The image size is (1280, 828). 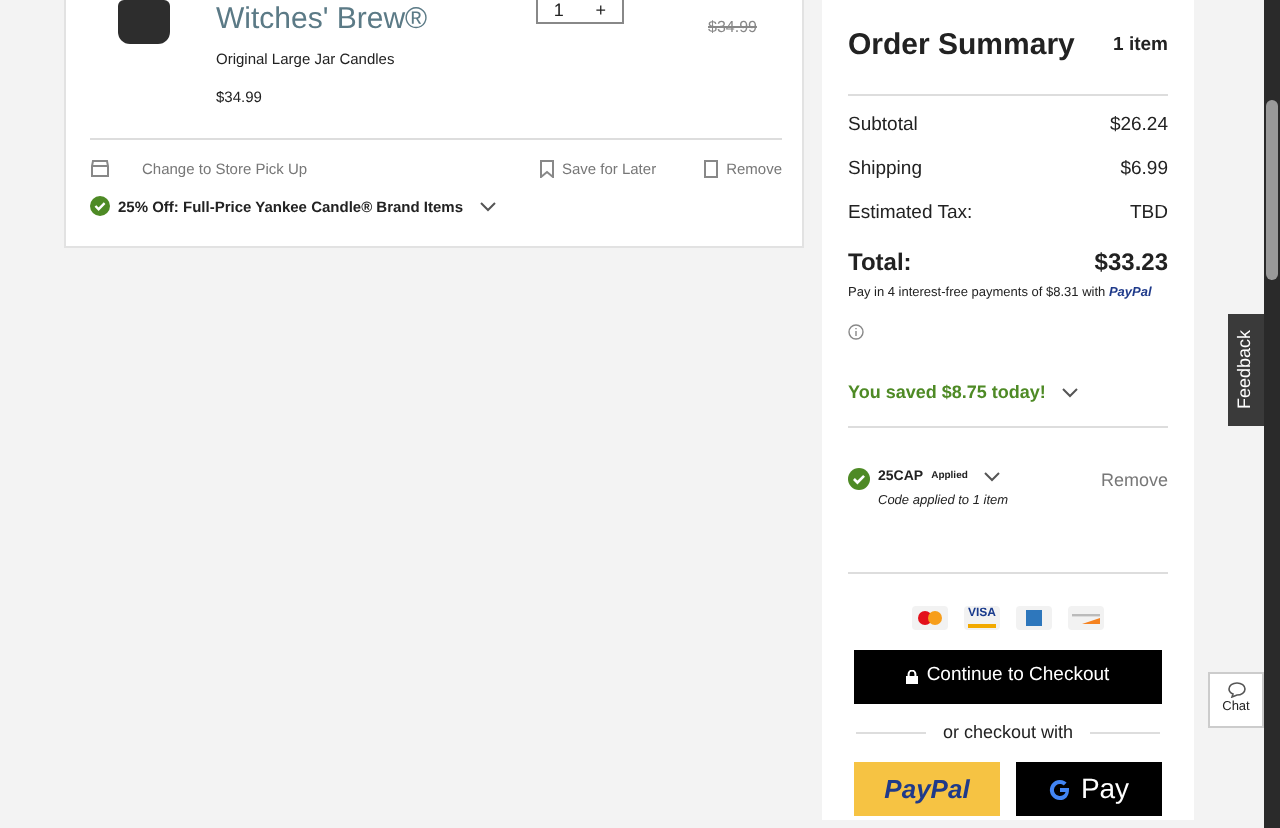 I want to click on summary-label: Shipping, so click(x=885, y=169).